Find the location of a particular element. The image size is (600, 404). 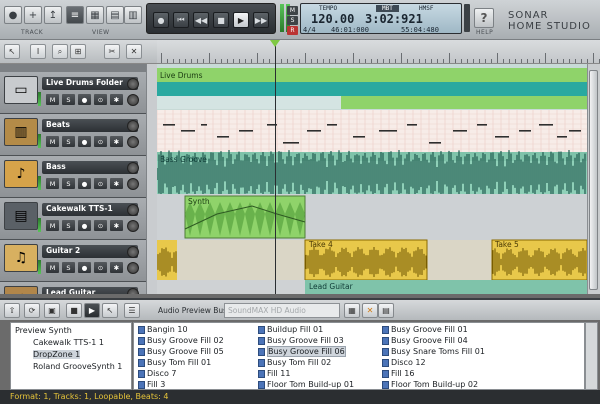

mode-s-button: S is located at coordinates (292, 20).